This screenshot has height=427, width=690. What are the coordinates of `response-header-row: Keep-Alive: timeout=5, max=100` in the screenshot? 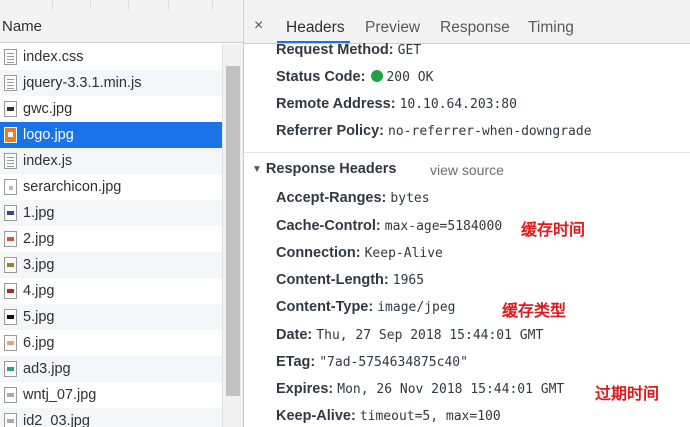 It's located at (388, 416).